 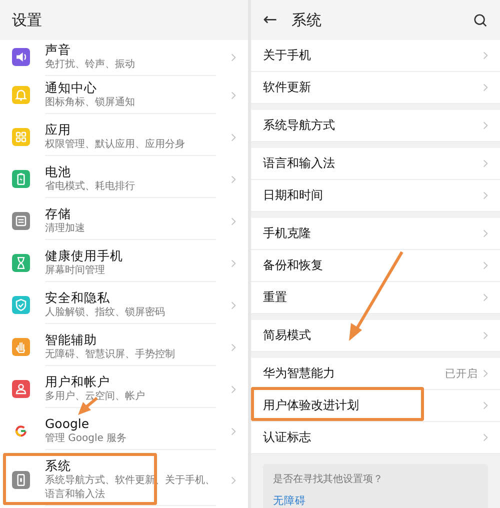 I want to click on menu-item: 关于手机, so click(x=375, y=56).